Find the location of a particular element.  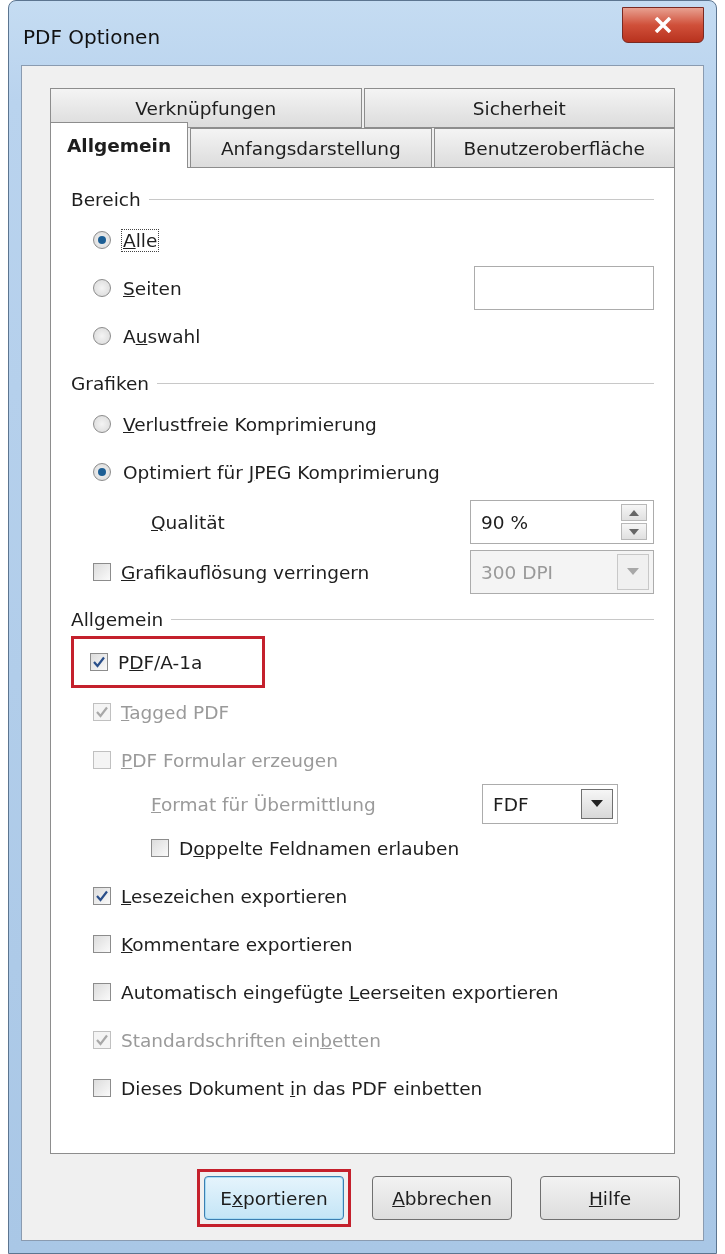

checkbox-option: Grafikauflösung verringern is located at coordinates (231, 572).